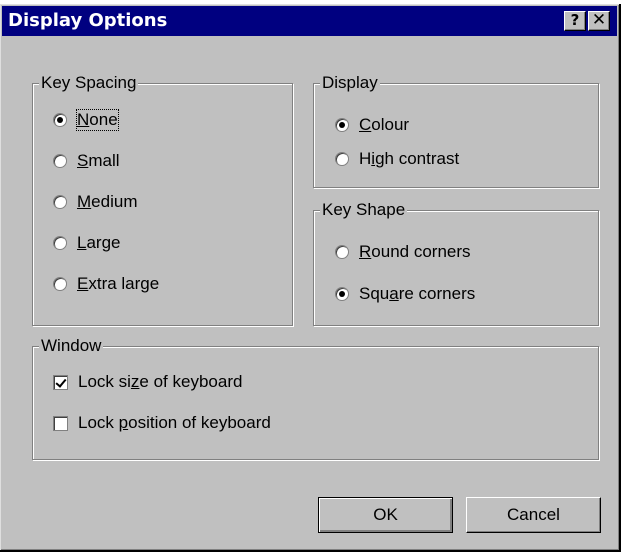  I want to click on help-icon: ?, so click(575, 20).